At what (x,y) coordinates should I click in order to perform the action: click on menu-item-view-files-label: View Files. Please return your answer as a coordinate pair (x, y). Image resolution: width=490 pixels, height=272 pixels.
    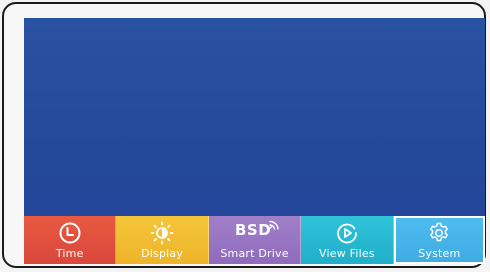
    Looking at the image, I should click on (347, 253).